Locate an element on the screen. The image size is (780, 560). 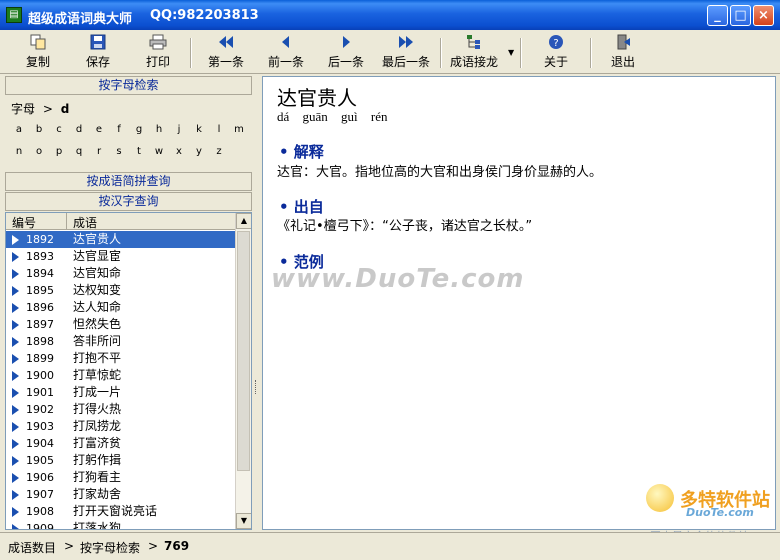
letter-s: s is located at coordinates (119, 151).